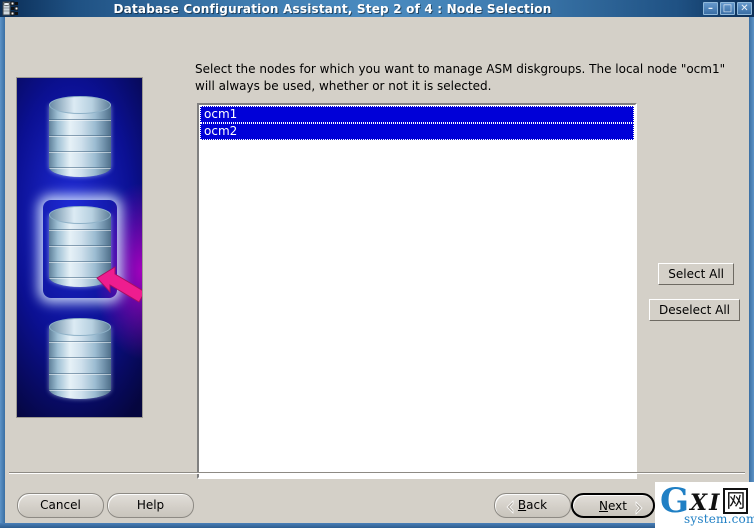 This screenshot has width=754, height=528. I want to click on select-all-label: Select All, so click(696, 274).